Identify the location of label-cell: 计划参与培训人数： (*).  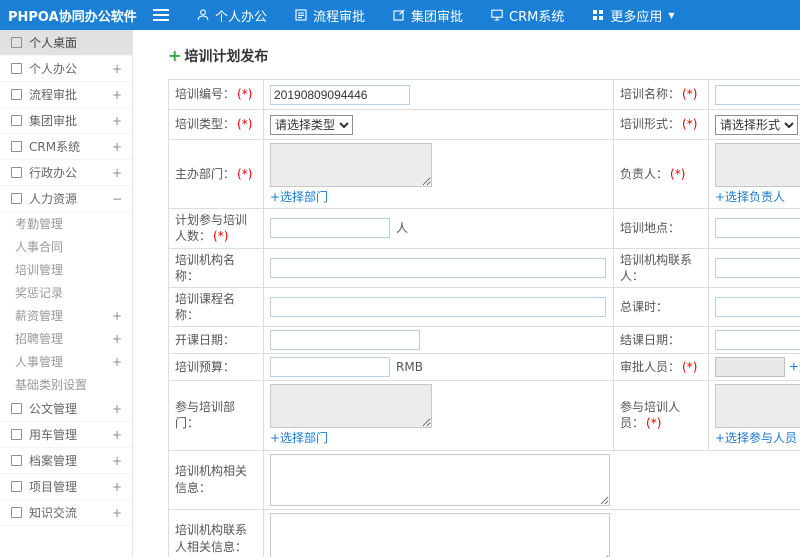
(216, 228).